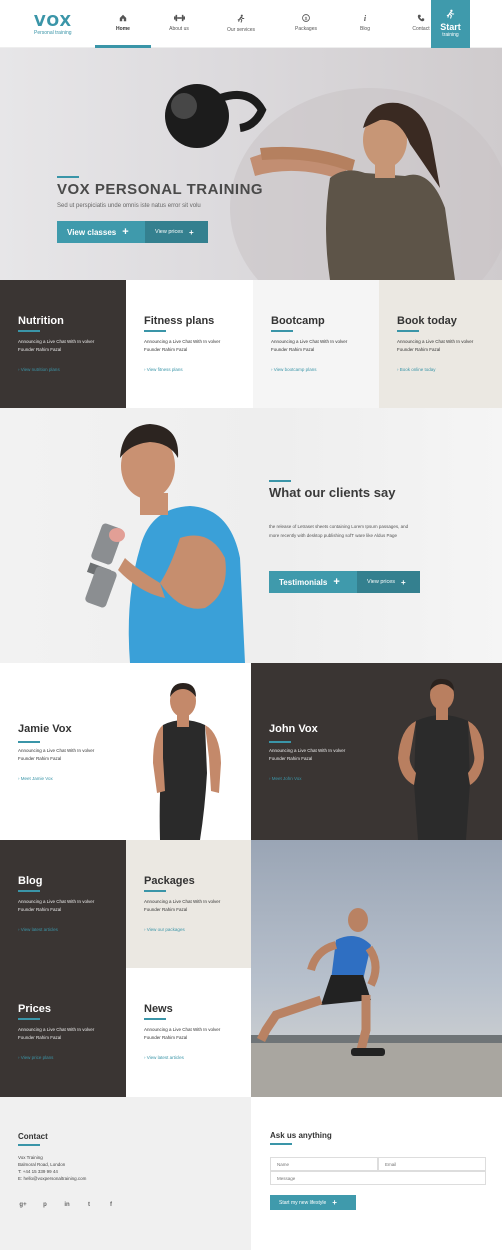 The image size is (502, 1250). Describe the element at coordinates (197, 929) in the screenshot. I see `tile-link: › View our packages` at that location.